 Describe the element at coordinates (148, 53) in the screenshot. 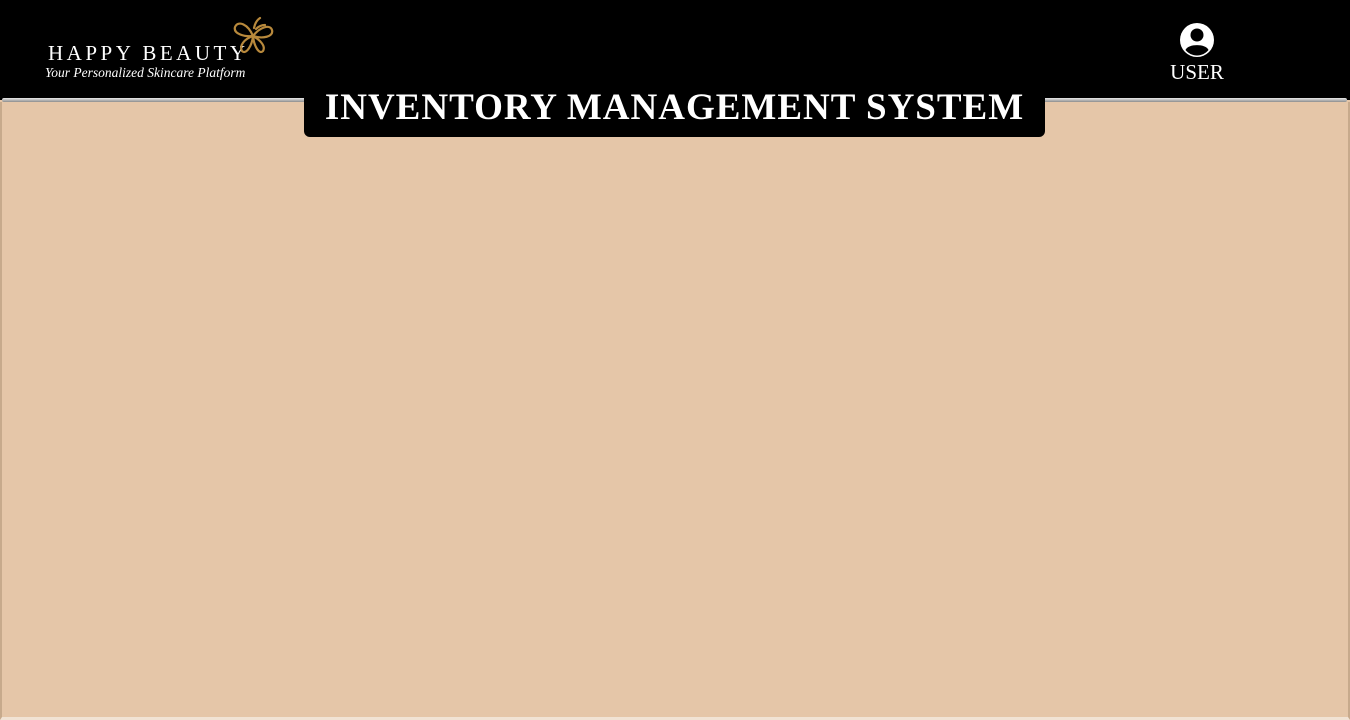

I see `brand-name: HAPPY BEAUTY` at that location.